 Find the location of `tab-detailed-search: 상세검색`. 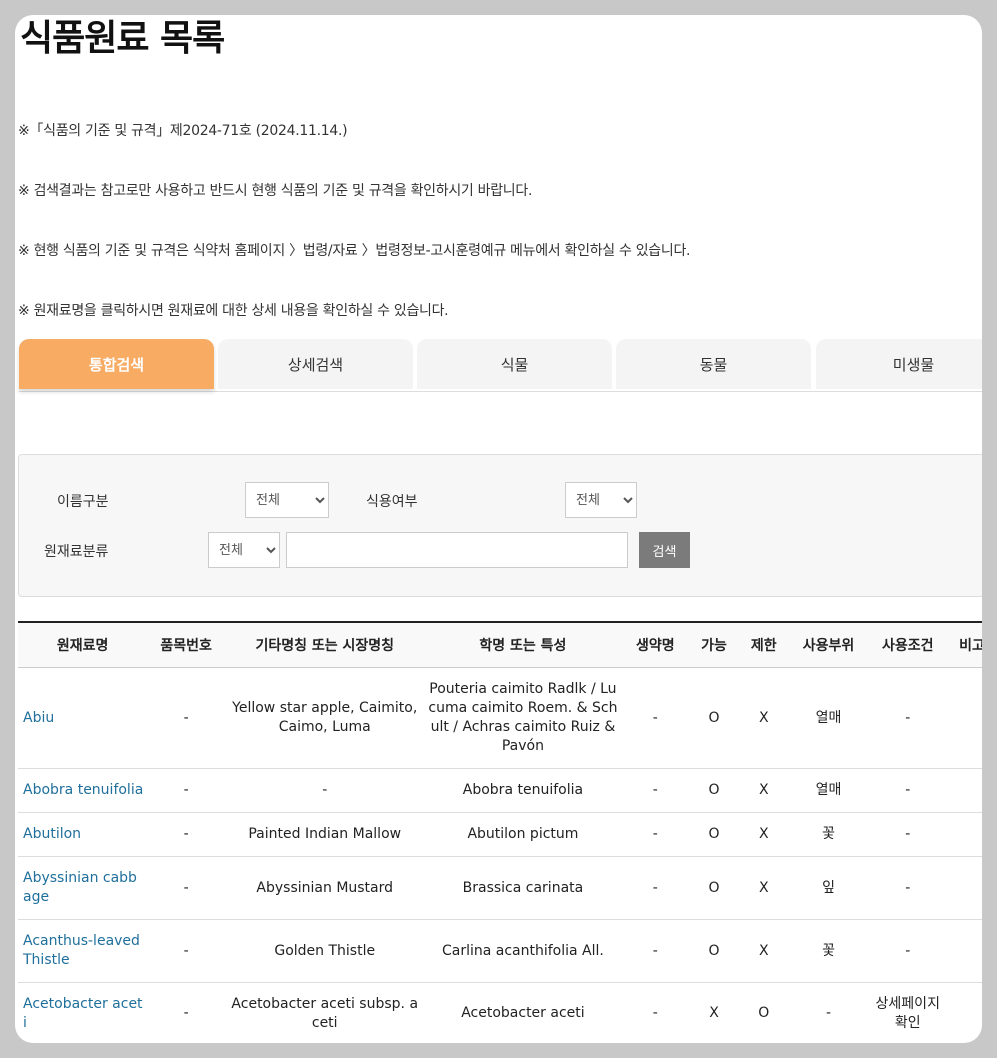

tab-detailed-search: 상세검색 is located at coordinates (315, 364).